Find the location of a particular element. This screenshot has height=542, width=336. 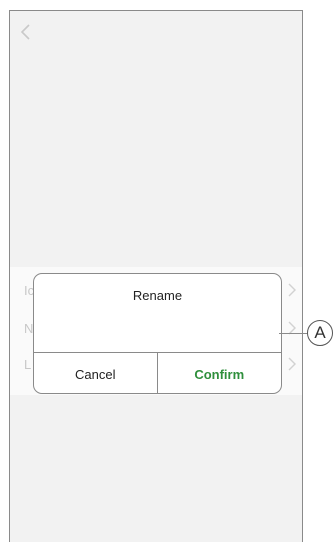

callout-leader-line is located at coordinates (293, 333).